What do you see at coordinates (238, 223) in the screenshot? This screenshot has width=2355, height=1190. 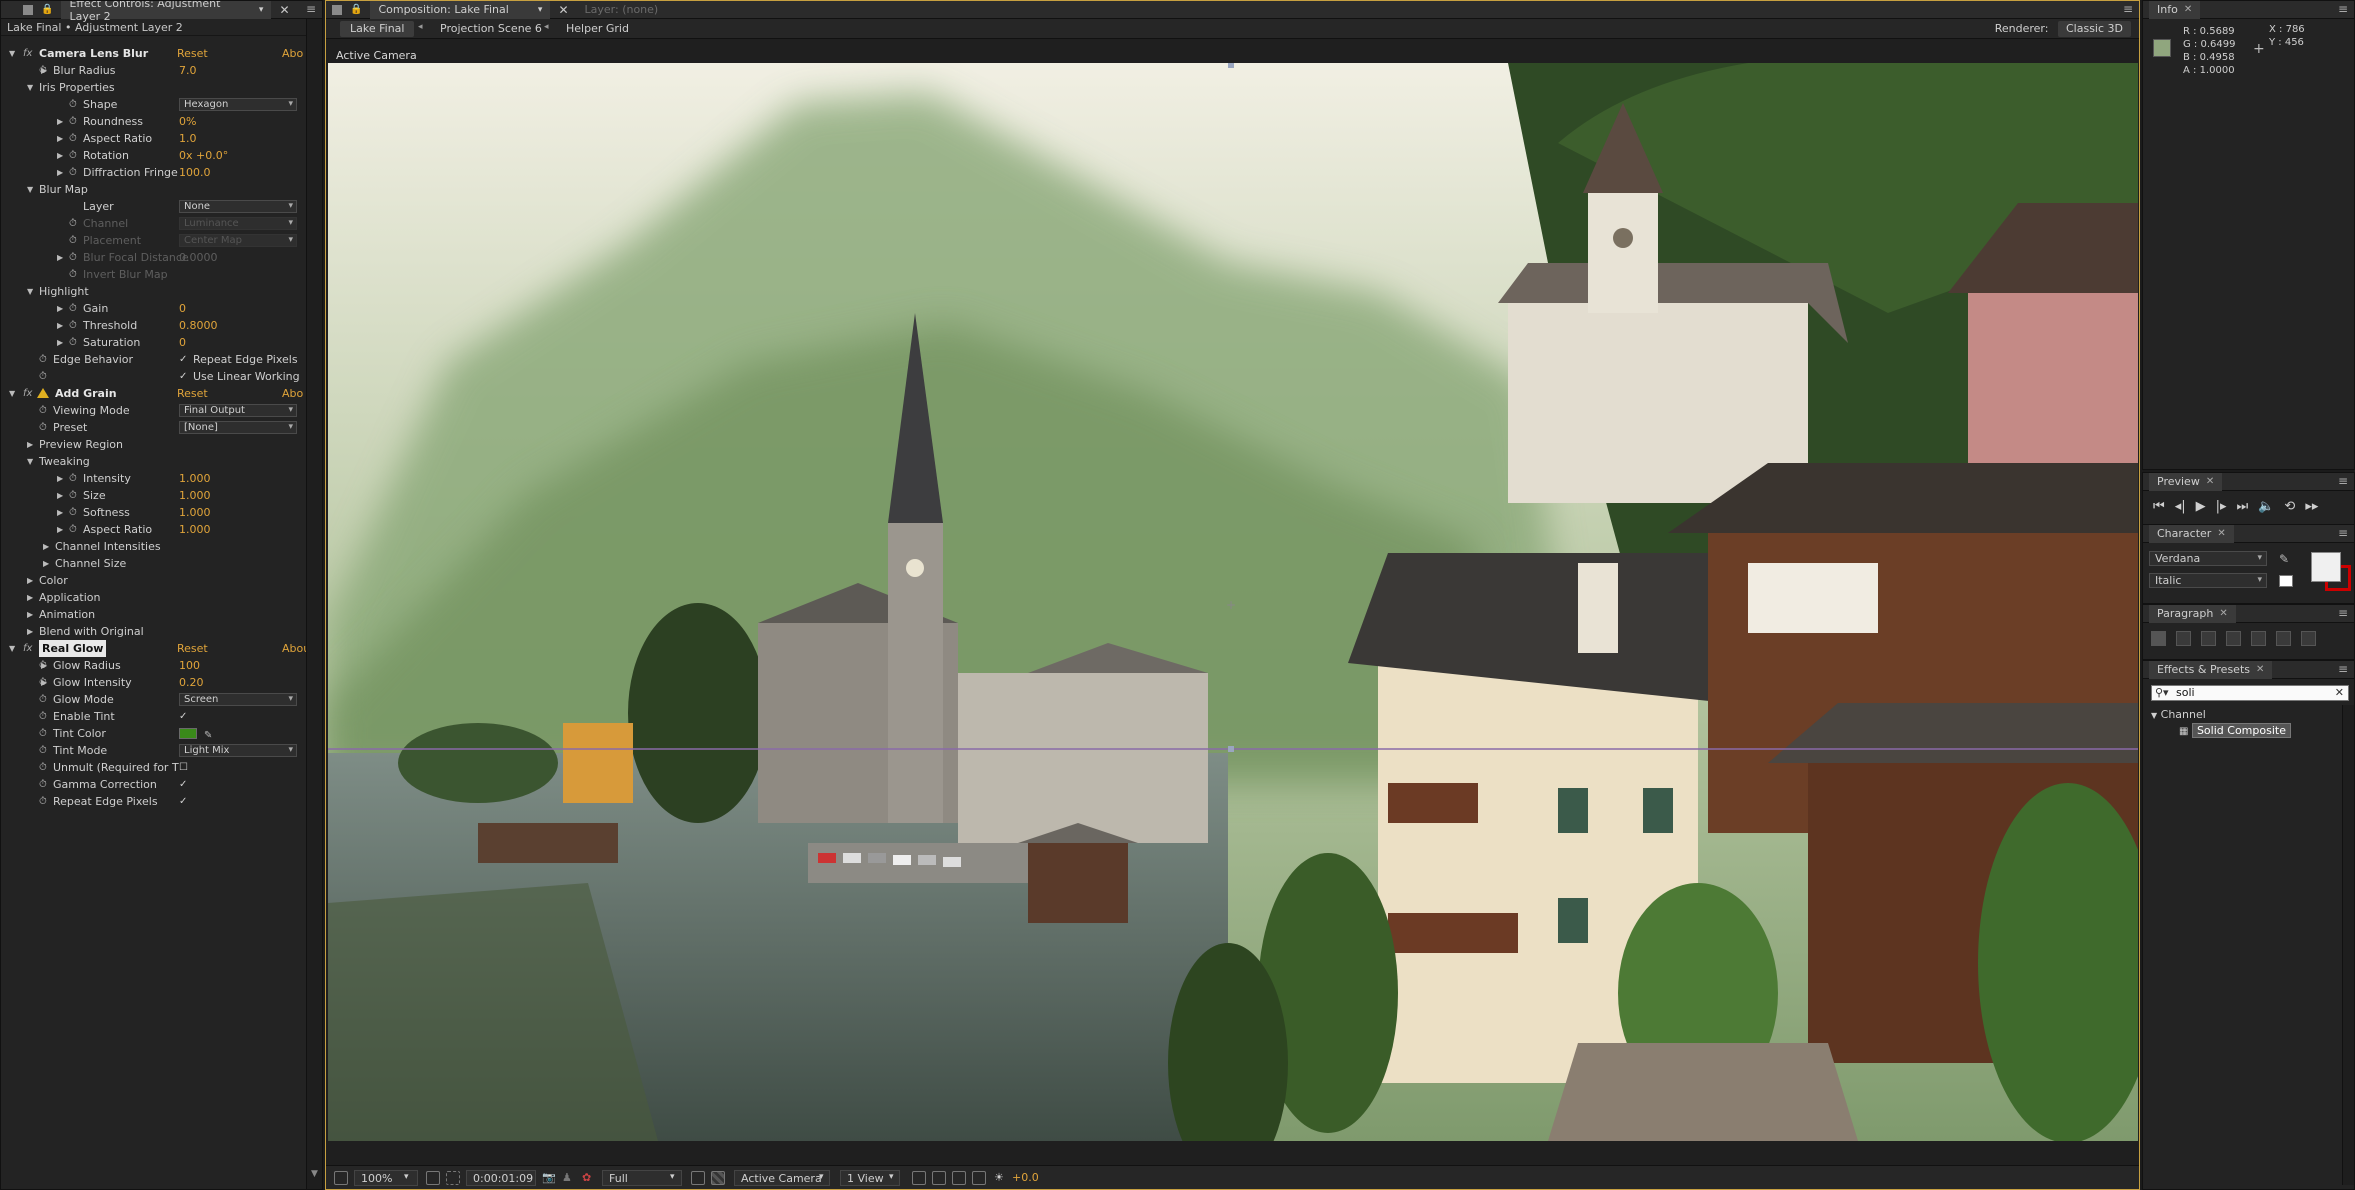 I see `property-dropdown: Luminance` at bounding box center [238, 223].